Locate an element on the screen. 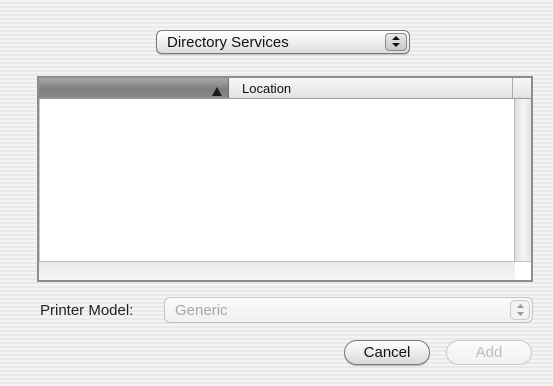 This screenshot has width=553, height=386. directory-services-popup: Directory Services is located at coordinates (283, 42).